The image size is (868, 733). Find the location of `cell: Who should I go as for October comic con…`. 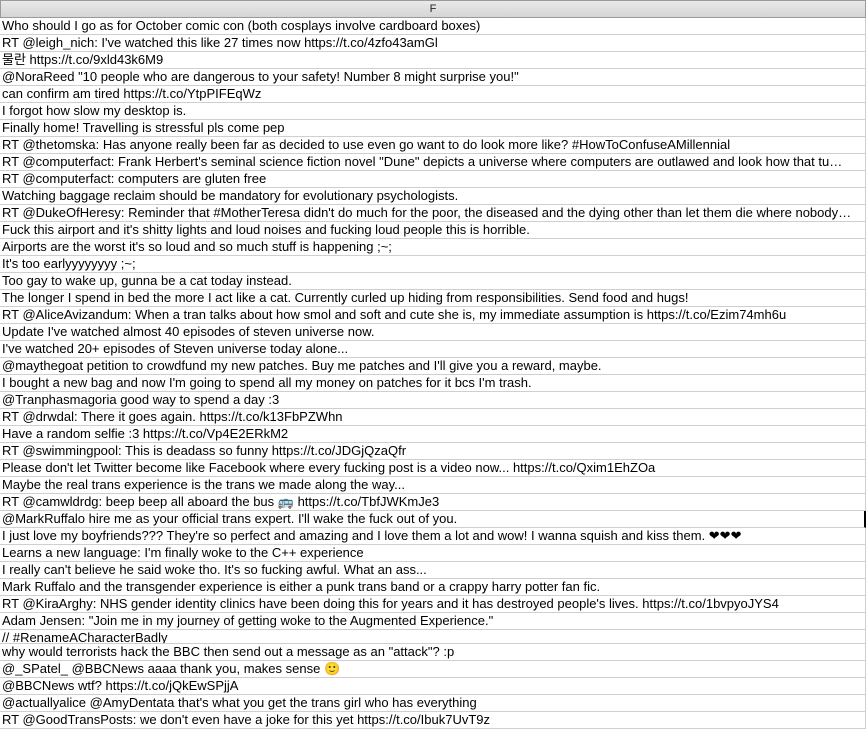

cell: Who should I go as for October comic con… is located at coordinates (433, 26).